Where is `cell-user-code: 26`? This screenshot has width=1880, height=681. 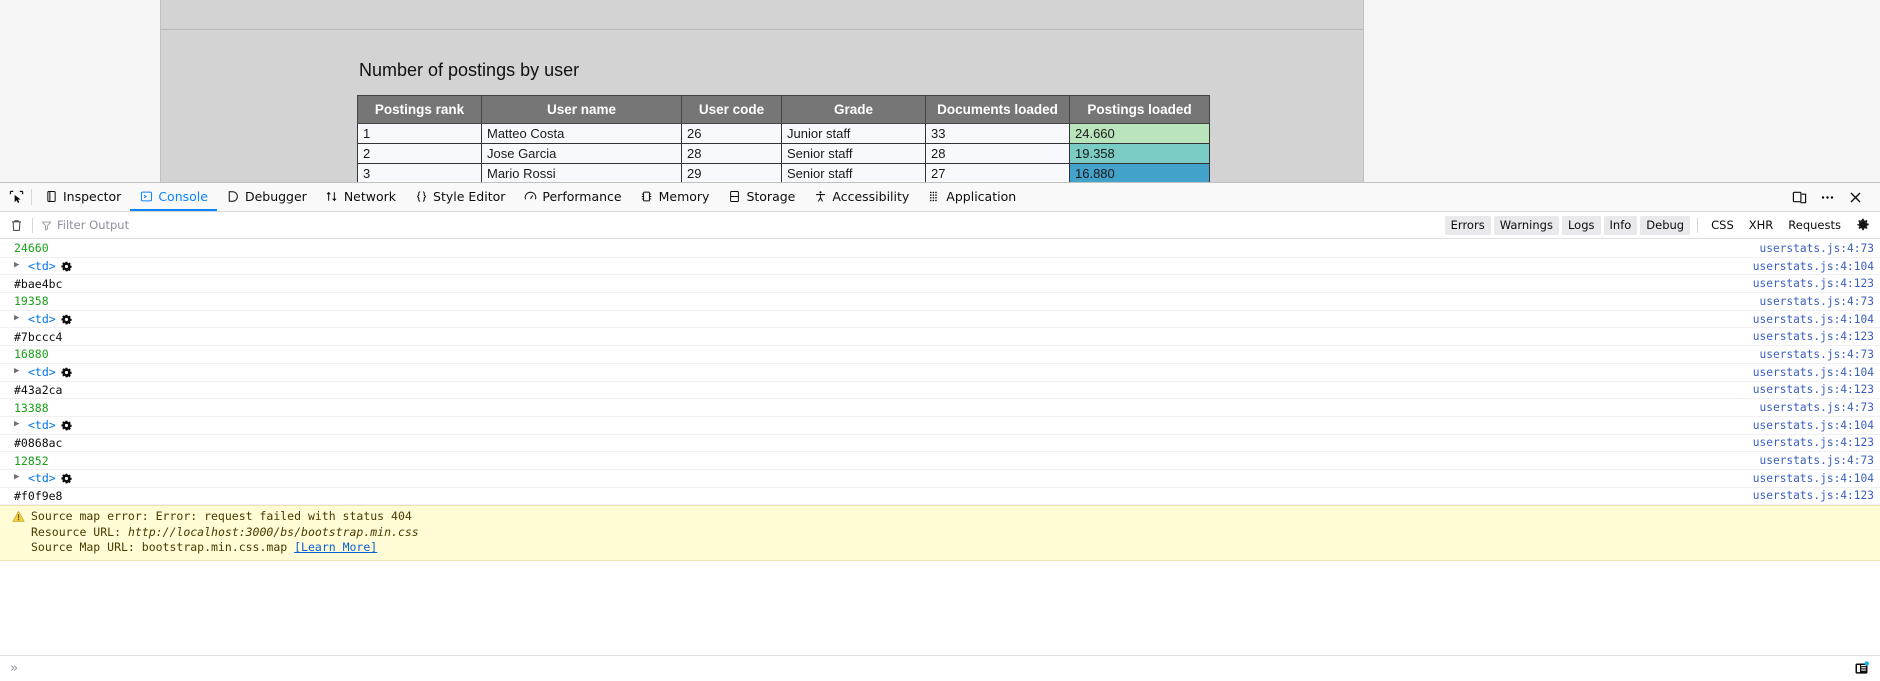
cell-user-code: 26 is located at coordinates (731, 133).